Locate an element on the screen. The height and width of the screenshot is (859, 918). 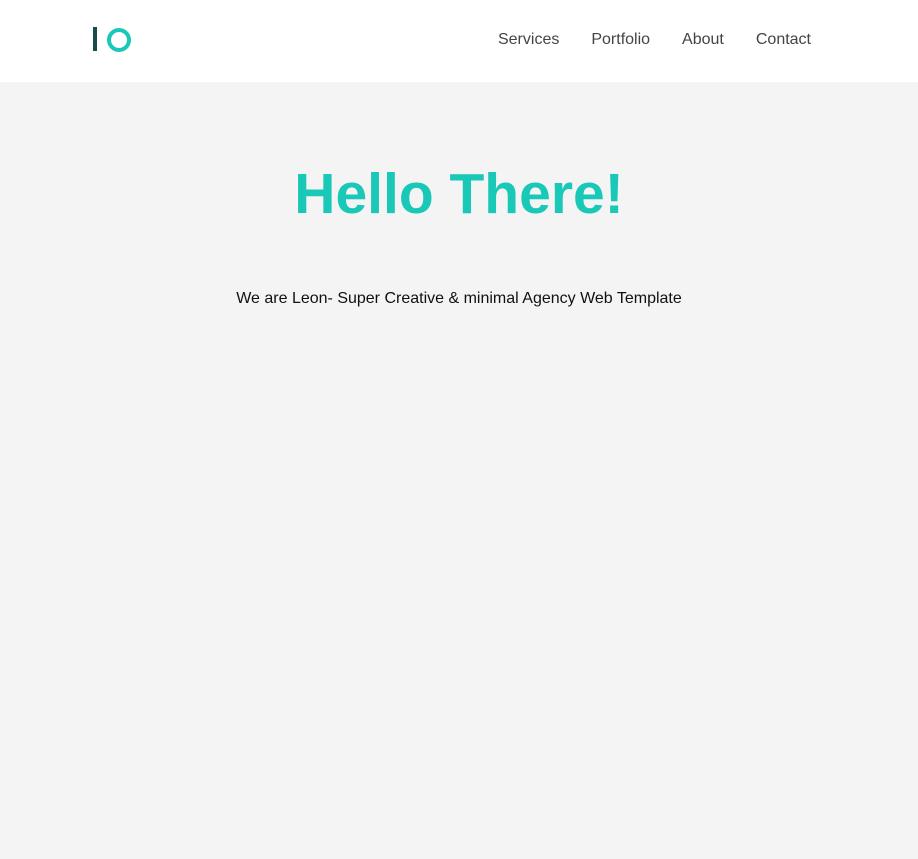
main-navigation: Services Portfolio About Contact is located at coordinates (654, 39).